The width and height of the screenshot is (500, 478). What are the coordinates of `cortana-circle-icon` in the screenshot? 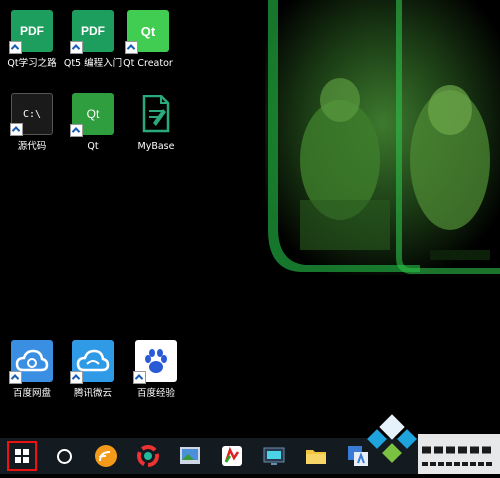 It's located at (64, 456).